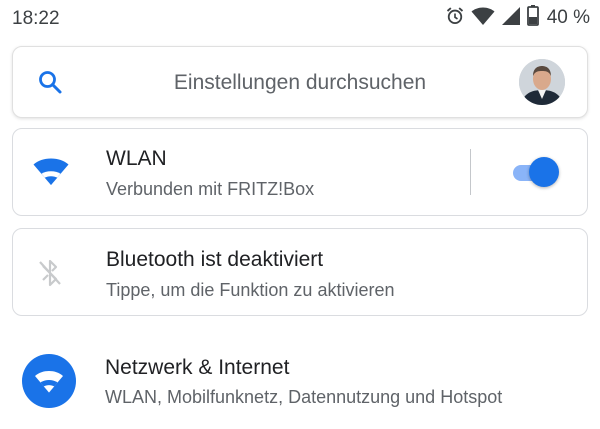  I want to click on wlan-subtitle: Verbunden mit FRITZ!Box, so click(210, 189).